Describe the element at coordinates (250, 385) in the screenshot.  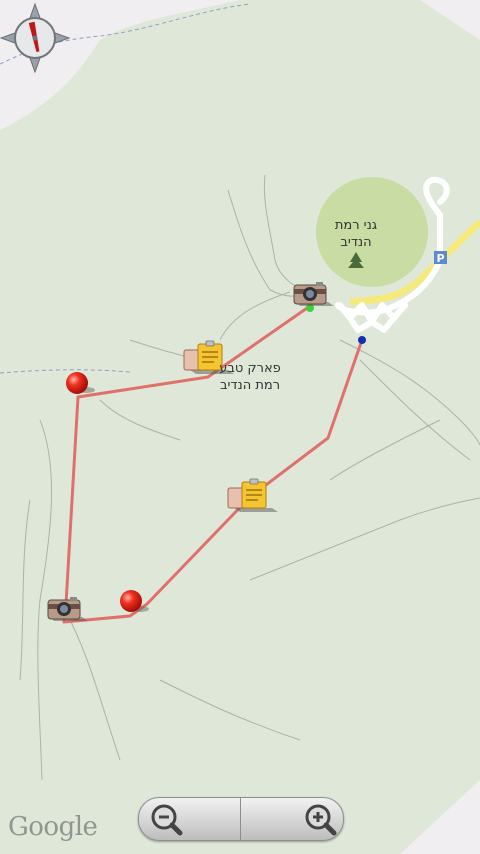
I see `park-label-line2: רמת הנדיב` at that location.